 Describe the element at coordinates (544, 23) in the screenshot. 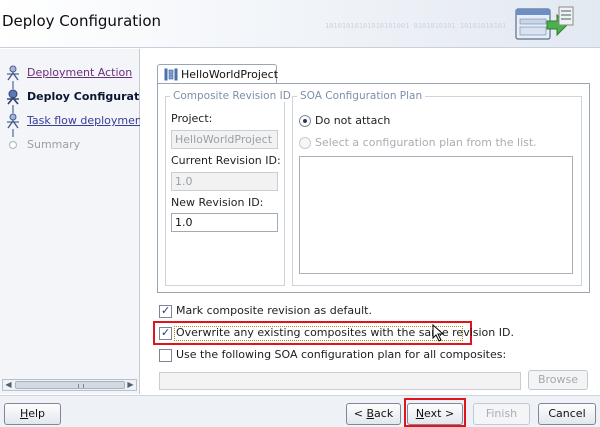

I see `deploy-wizard-icon` at that location.